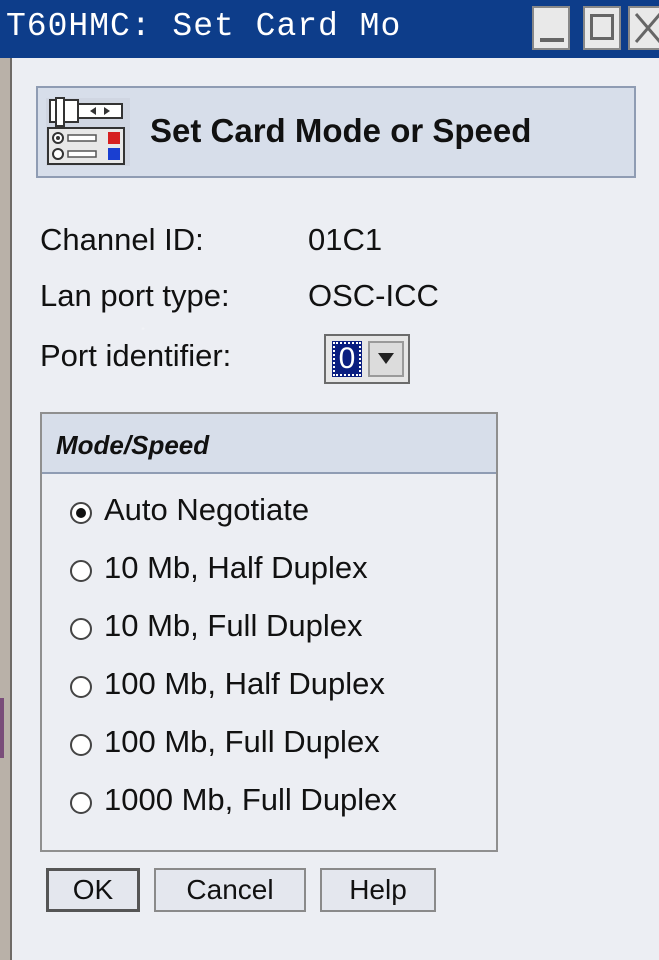 The width and height of the screenshot is (659, 960). I want to click on dropdown-button, so click(386, 359).